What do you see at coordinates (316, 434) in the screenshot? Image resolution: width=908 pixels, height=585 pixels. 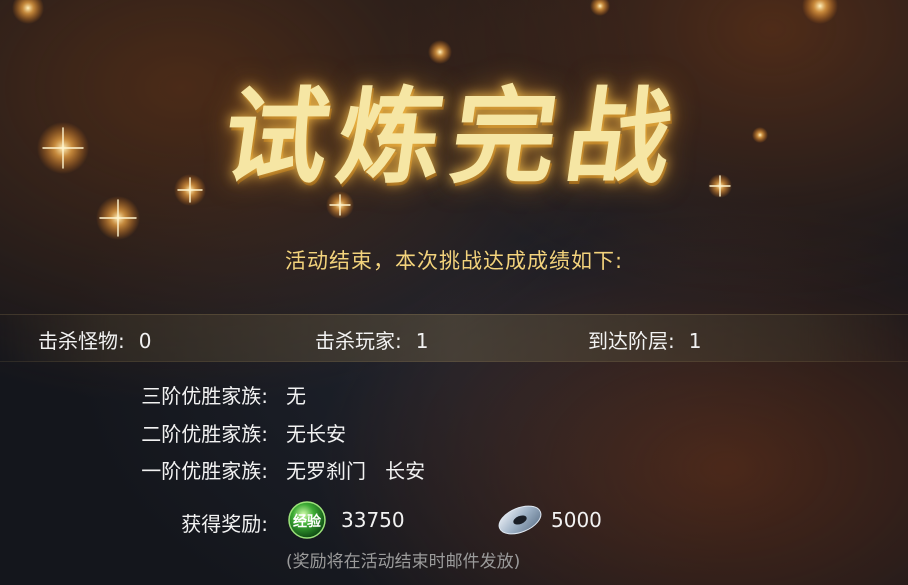 I see `family-value: 无长安` at bounding box center [316, 434].